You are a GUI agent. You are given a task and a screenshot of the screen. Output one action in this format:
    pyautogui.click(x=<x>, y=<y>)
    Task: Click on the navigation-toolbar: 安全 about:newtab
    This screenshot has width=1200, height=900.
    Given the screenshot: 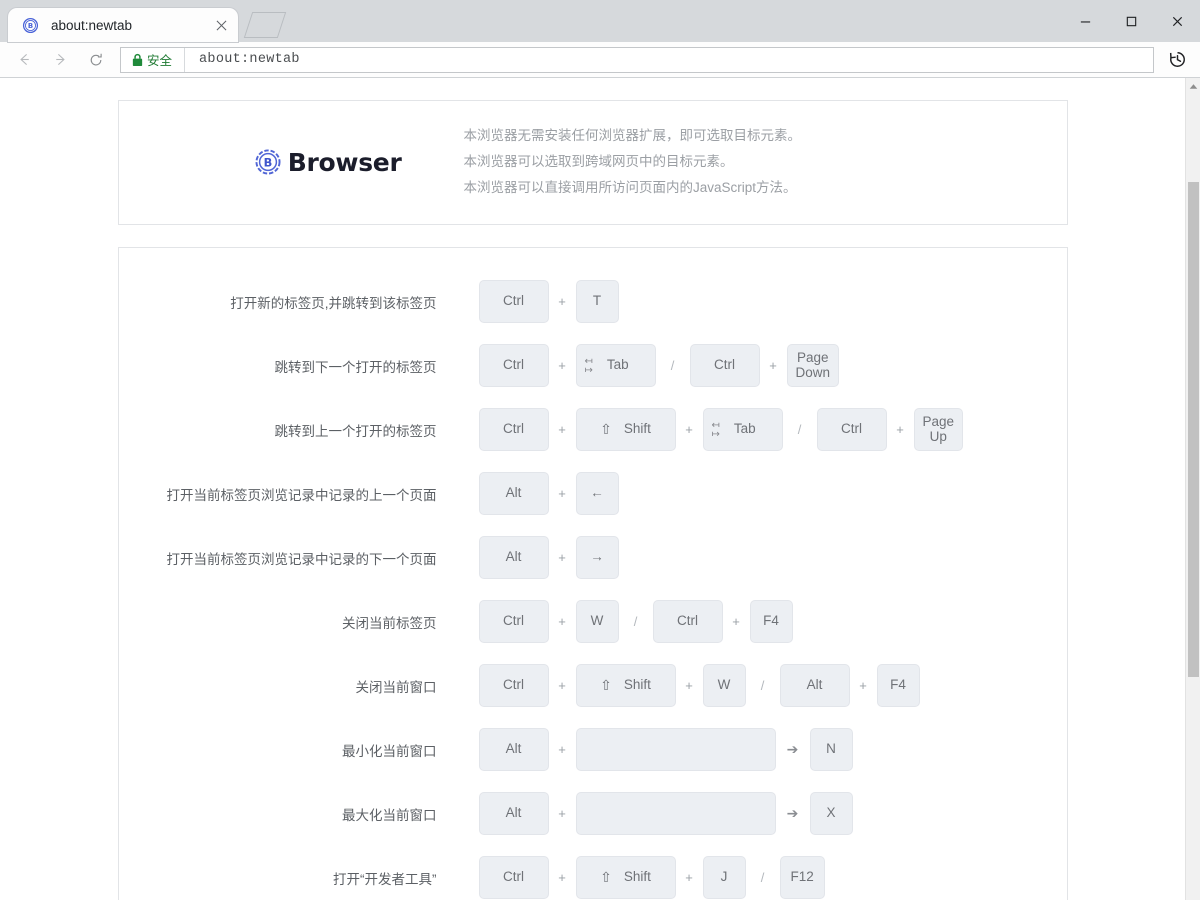 What is the action you would take?
    pyautogui.click(x=600, y=60)
    